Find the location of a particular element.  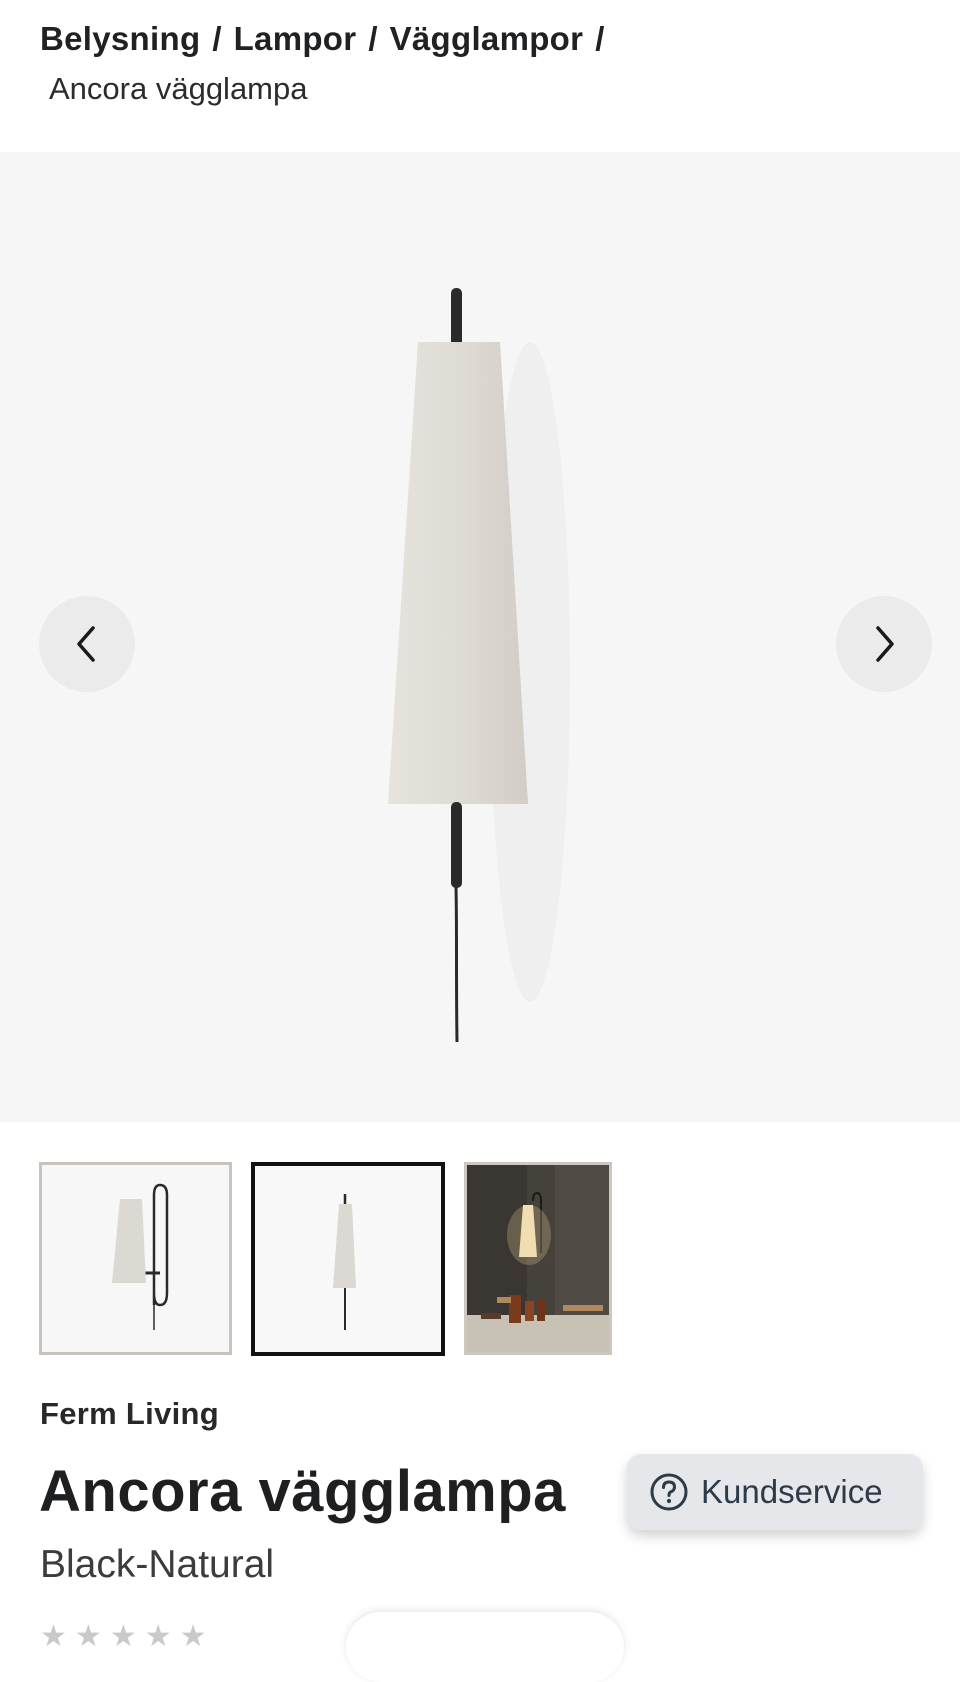

chevron-right-icon is located at coordinates (885, 644).